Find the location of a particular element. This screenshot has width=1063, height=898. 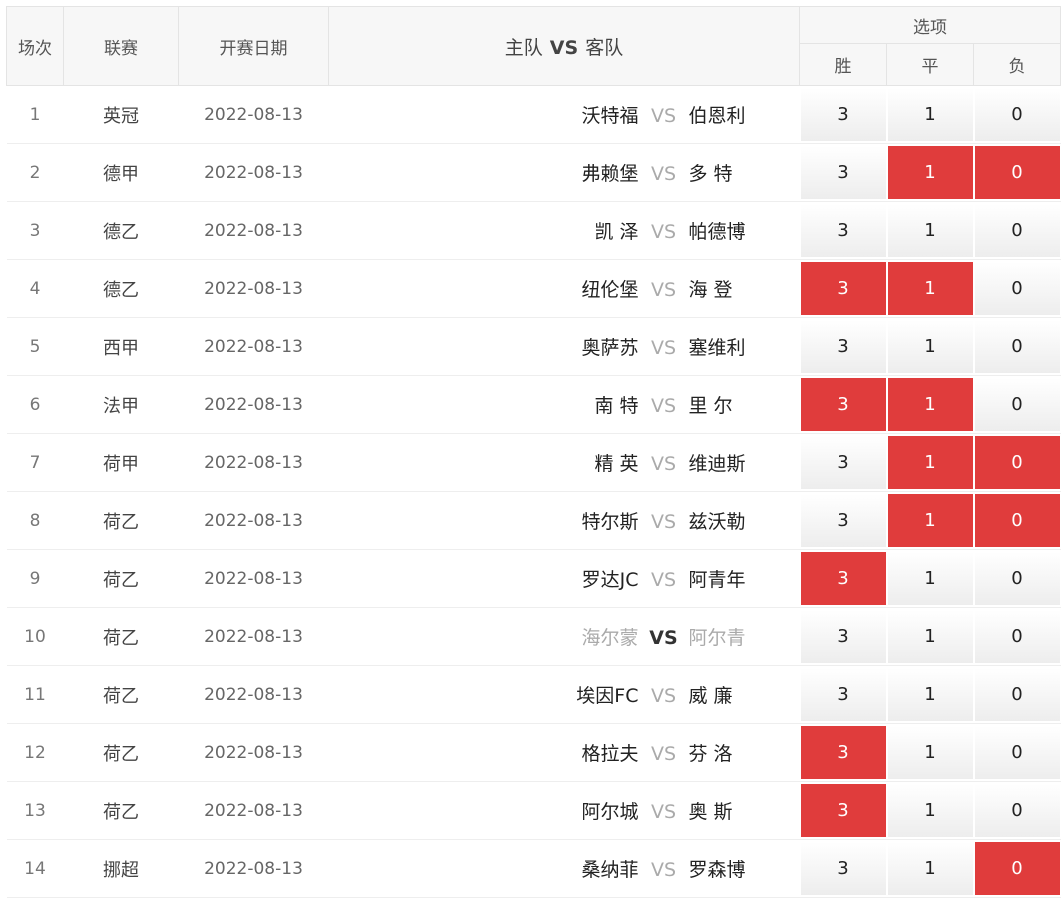

match-no: 7 is located at coordinates (35, 462).